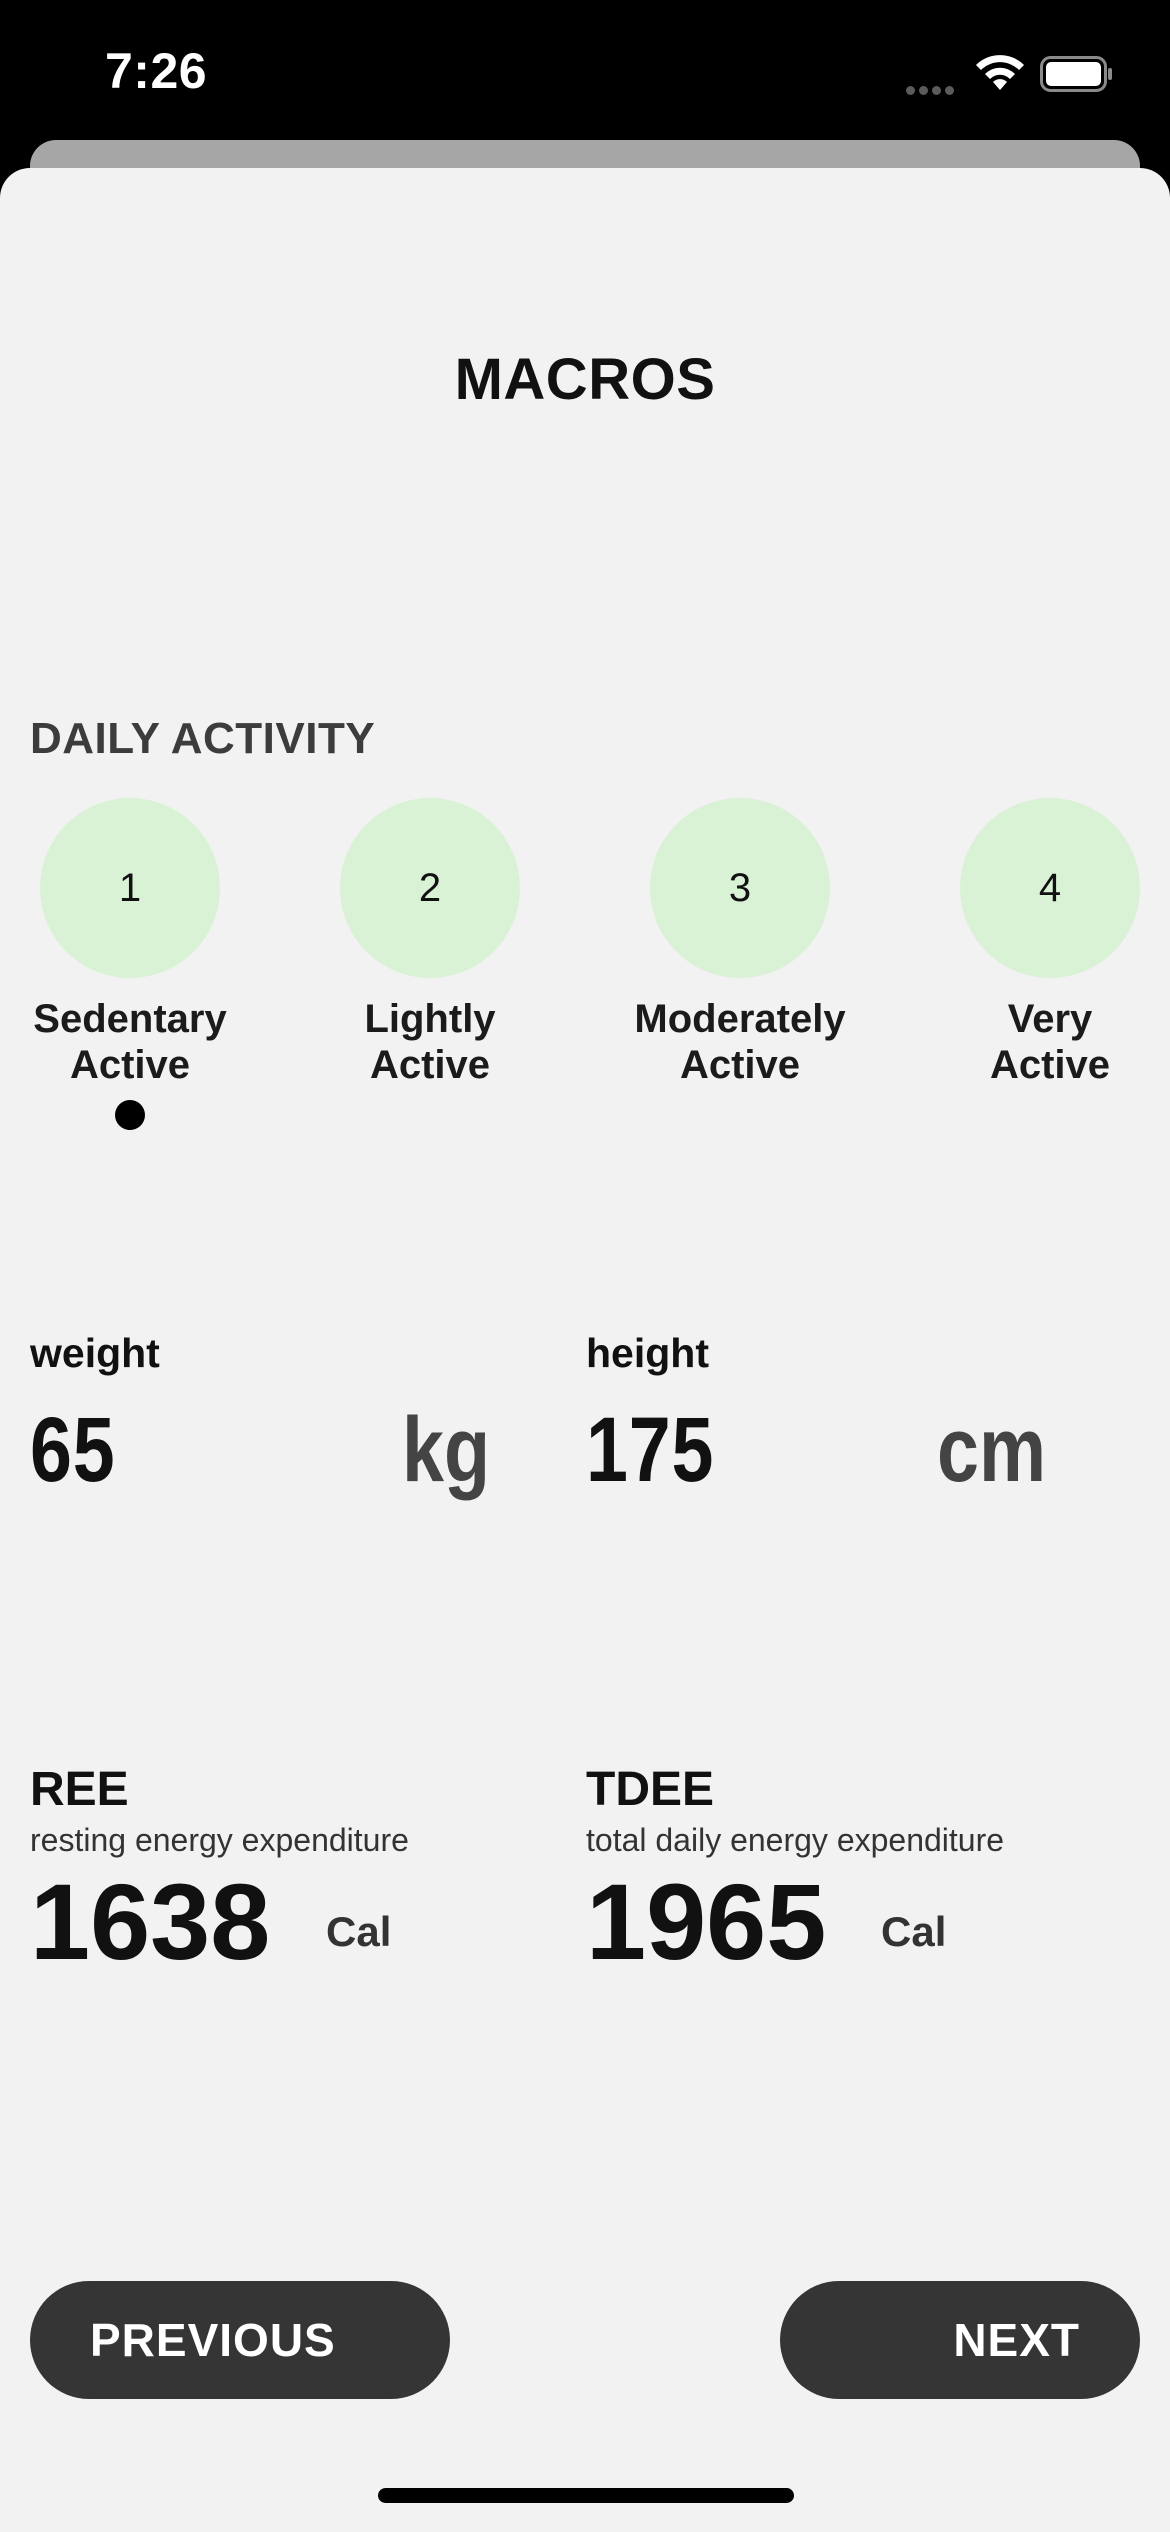 The width and height of the screenshot is (1170, 2532). I want to click on battery-icon, so click(1076, 74).